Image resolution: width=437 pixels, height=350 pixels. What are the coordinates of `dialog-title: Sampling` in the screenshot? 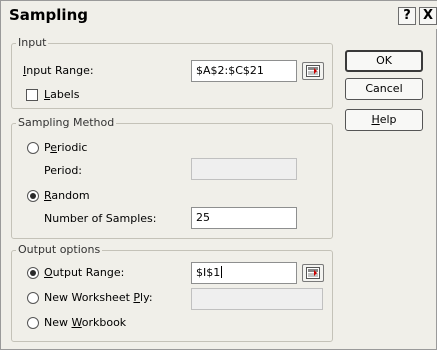 It's located at (48, 15).